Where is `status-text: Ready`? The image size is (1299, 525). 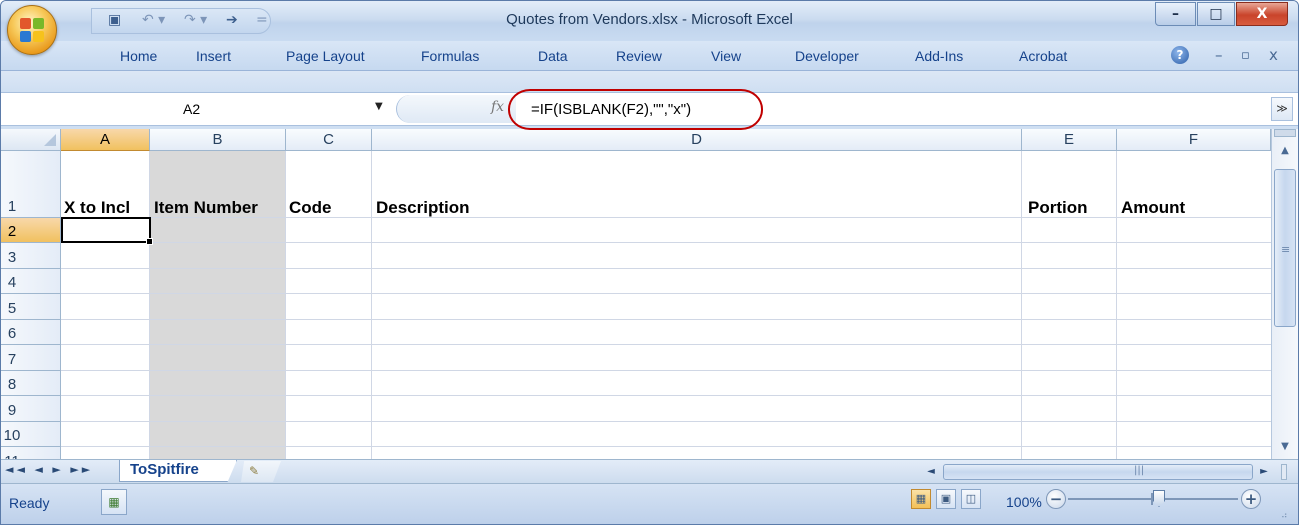
status-text: Ready is located at coordinates (29, 503).